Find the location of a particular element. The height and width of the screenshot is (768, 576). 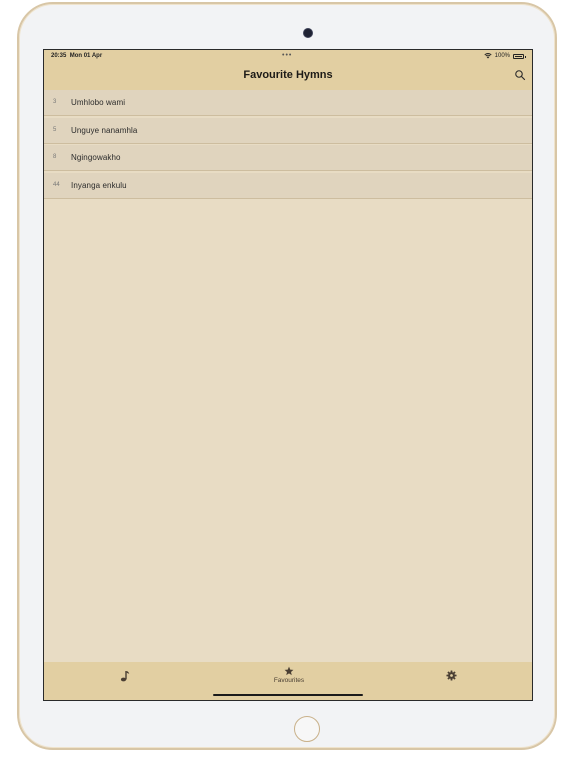

page-title: Favourite Hymns is located at coordinates (288, 75).